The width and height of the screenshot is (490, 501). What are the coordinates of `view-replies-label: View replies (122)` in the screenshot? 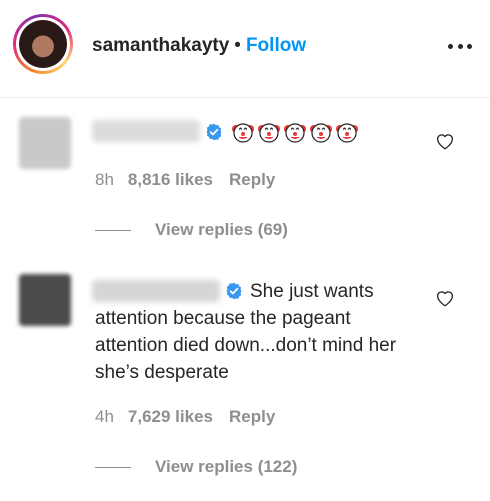 It's located at (226, 466).